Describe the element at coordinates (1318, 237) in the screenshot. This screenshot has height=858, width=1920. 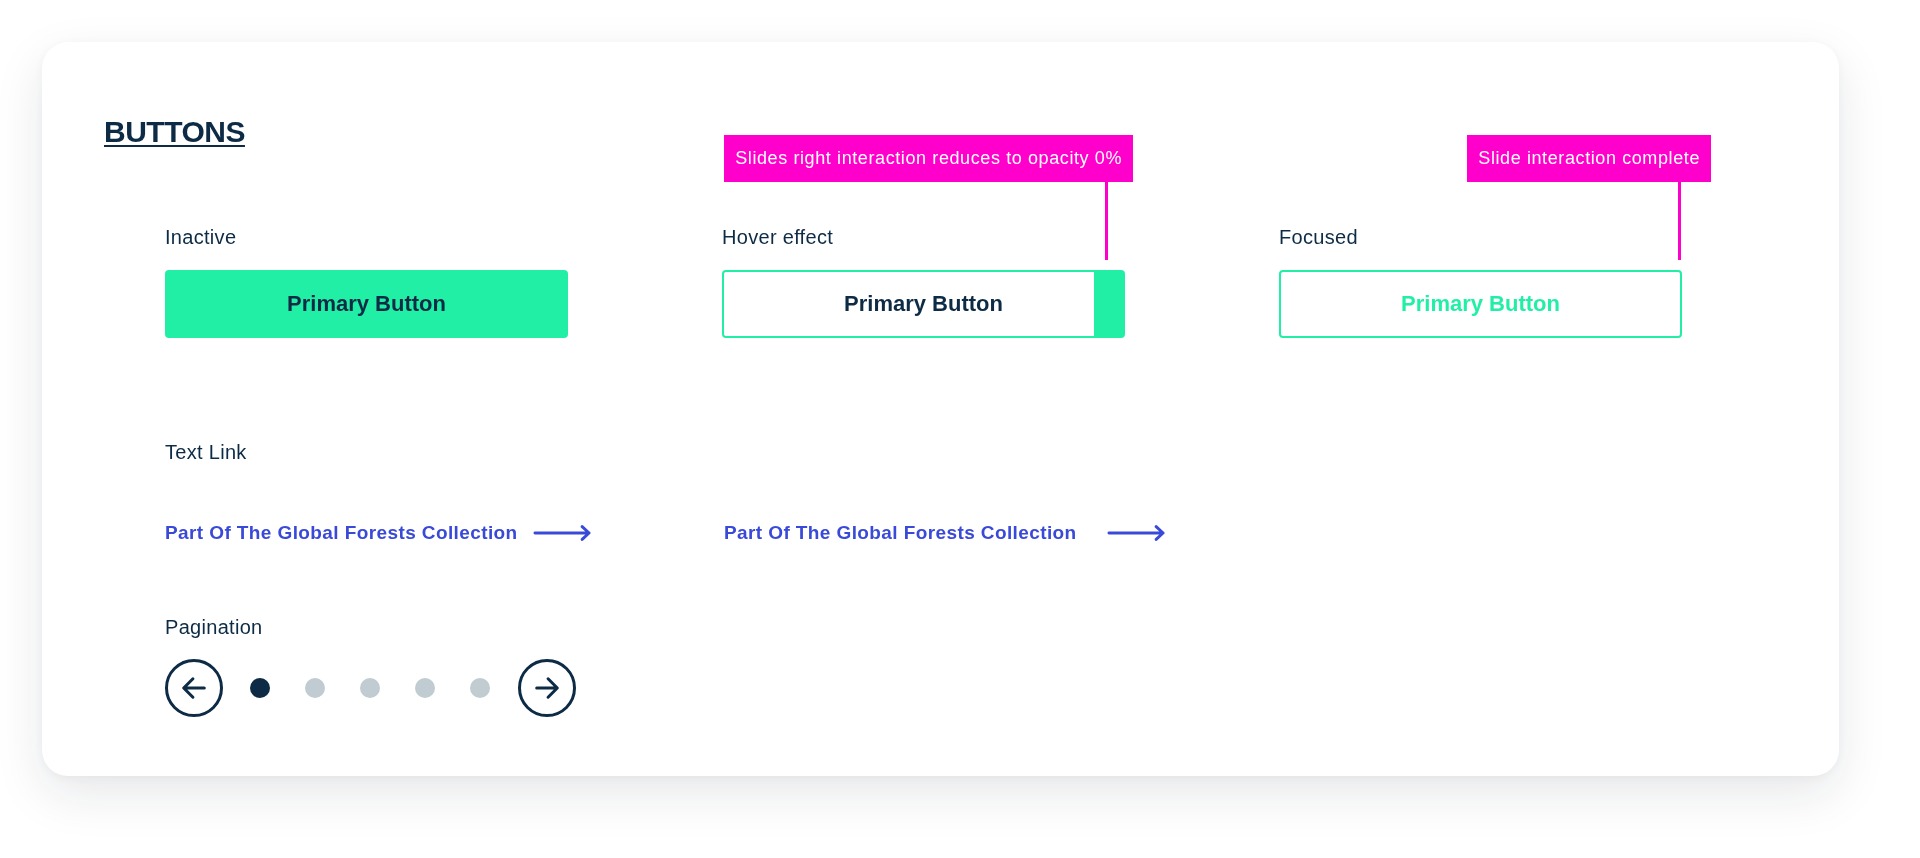
I see `state-label: Focused` at that location.